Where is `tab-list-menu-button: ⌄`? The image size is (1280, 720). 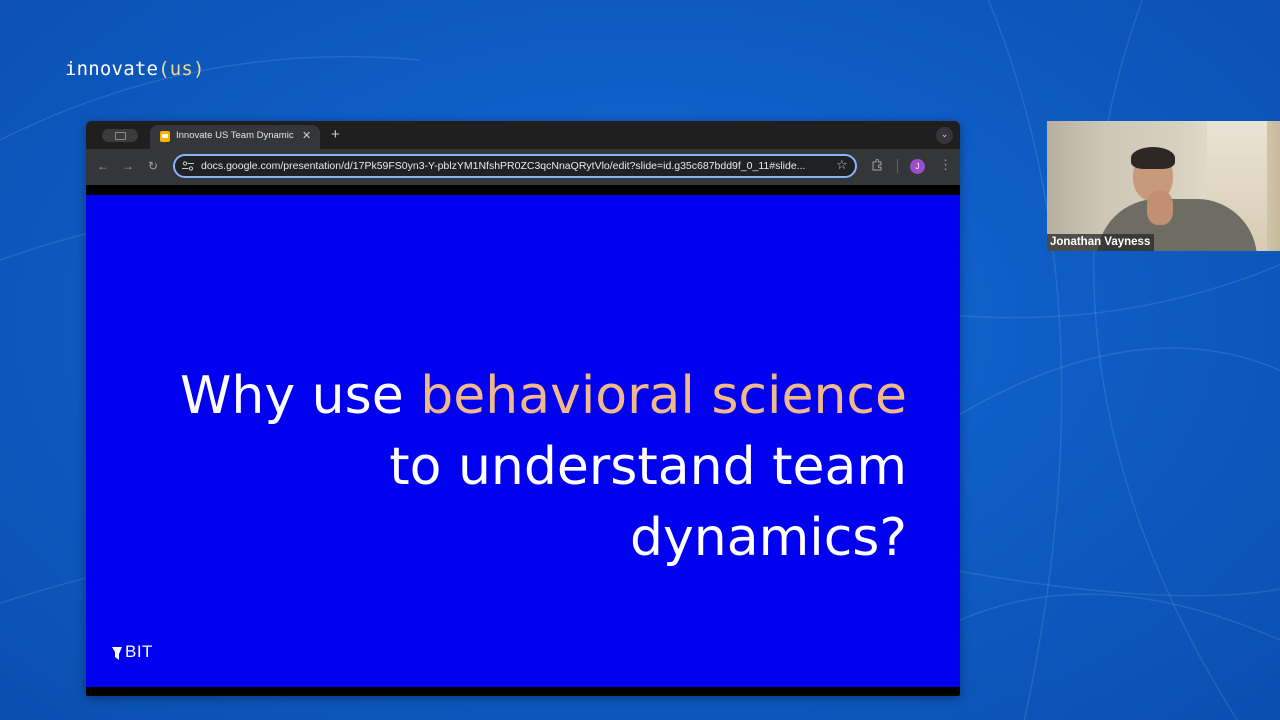
tab-list-menu-button: ⌄ is located at coordinates (944, 135).